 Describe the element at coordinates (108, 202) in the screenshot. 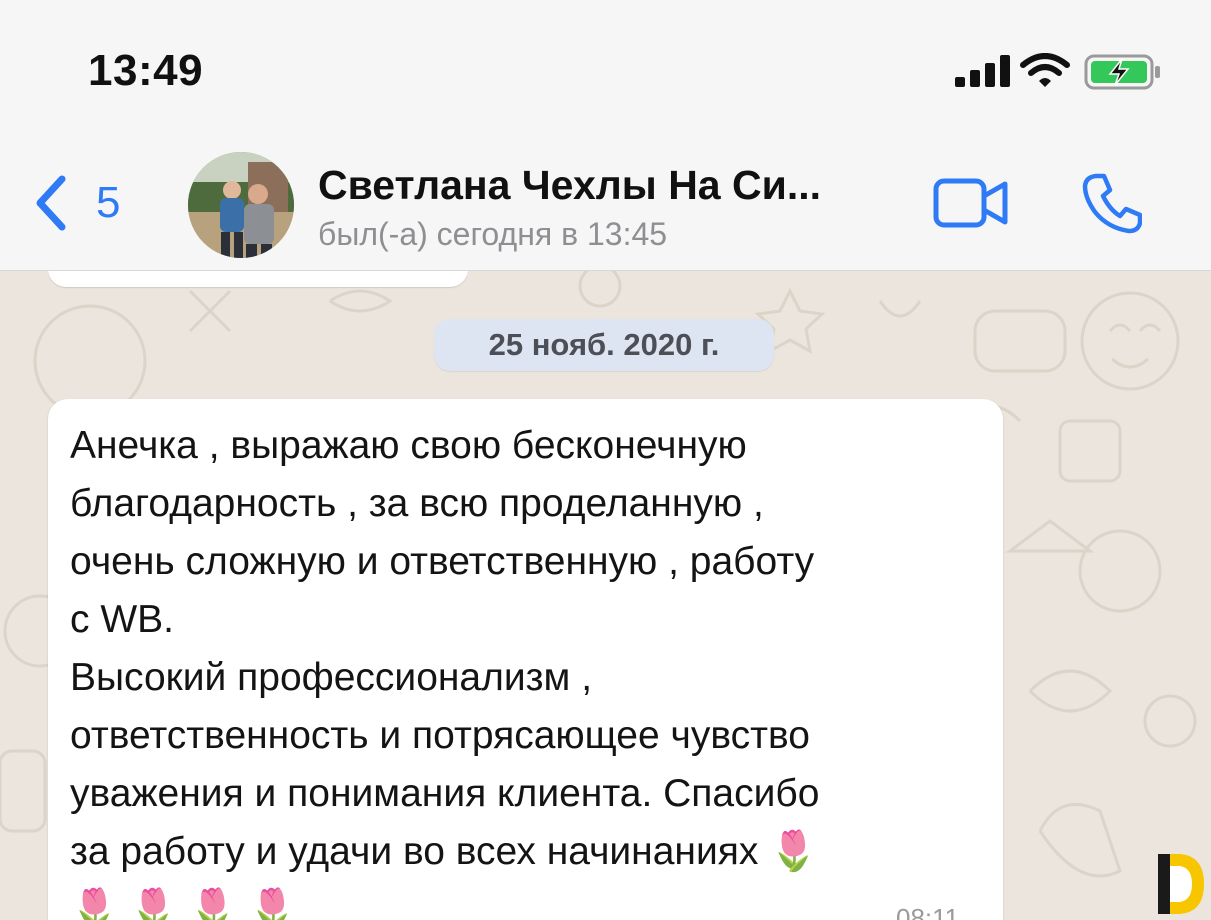

I see `unread-count: 5` at that location.